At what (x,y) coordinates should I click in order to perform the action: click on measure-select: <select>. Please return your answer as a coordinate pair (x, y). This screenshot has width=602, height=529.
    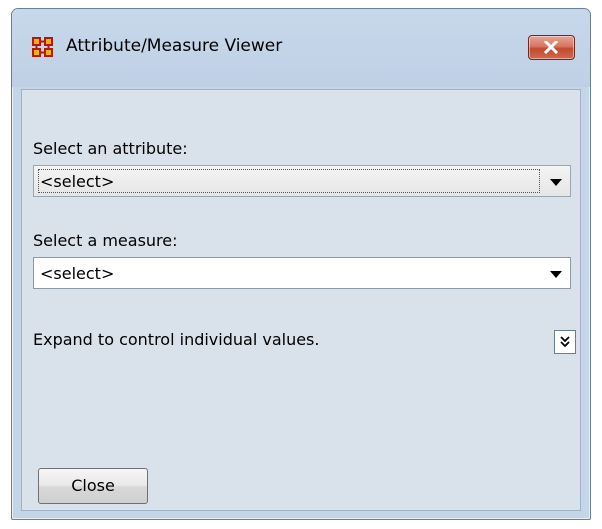
    Looking at the image, I should click on (302, 273).